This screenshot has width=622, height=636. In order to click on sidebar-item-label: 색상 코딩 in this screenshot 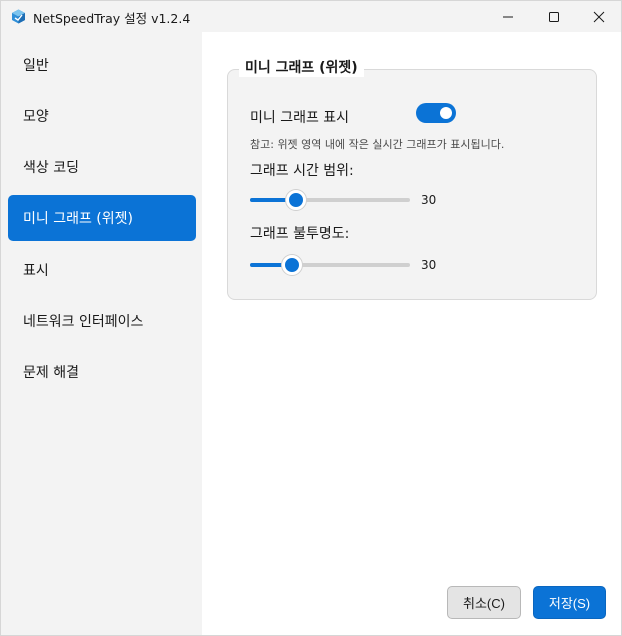, I will do `click(51, 168)`.